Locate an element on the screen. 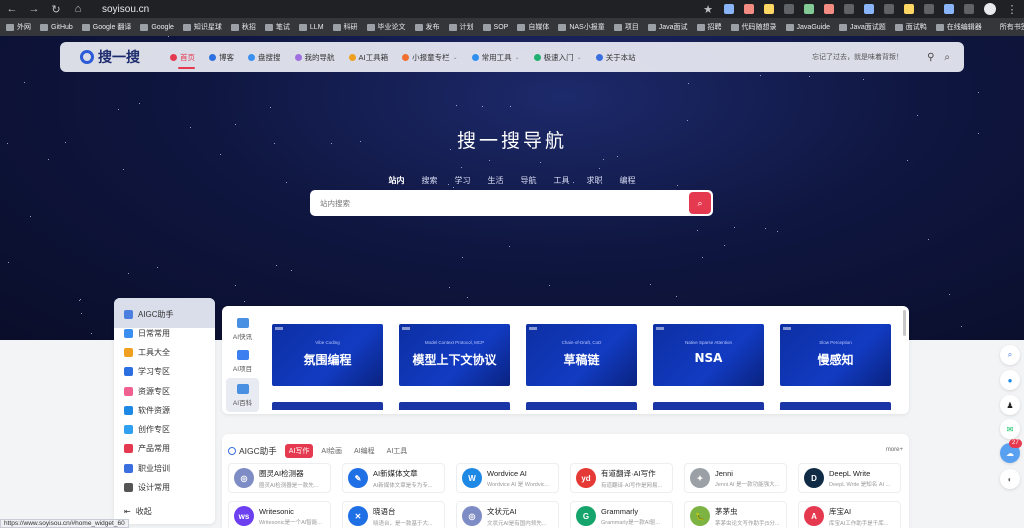 Image resolution: width=1024 pixels, height=528 pixels. aigc-tab: AI工具 is located at coordinates (397, 451).